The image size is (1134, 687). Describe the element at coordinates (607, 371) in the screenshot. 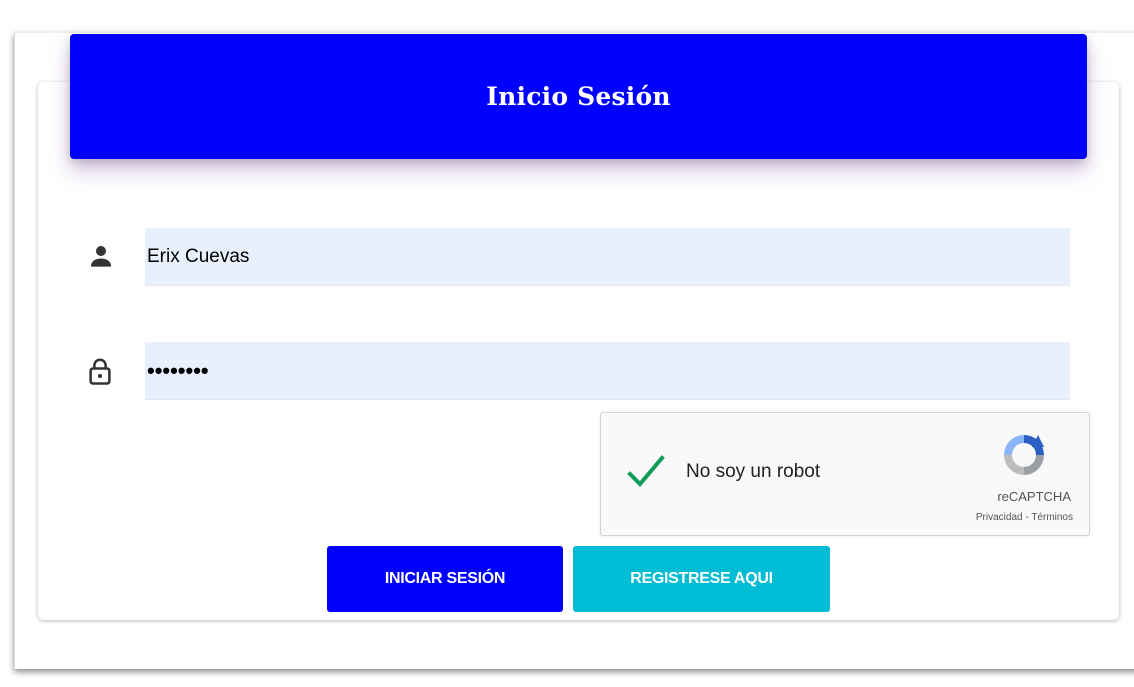

I see `password-input` at that location.